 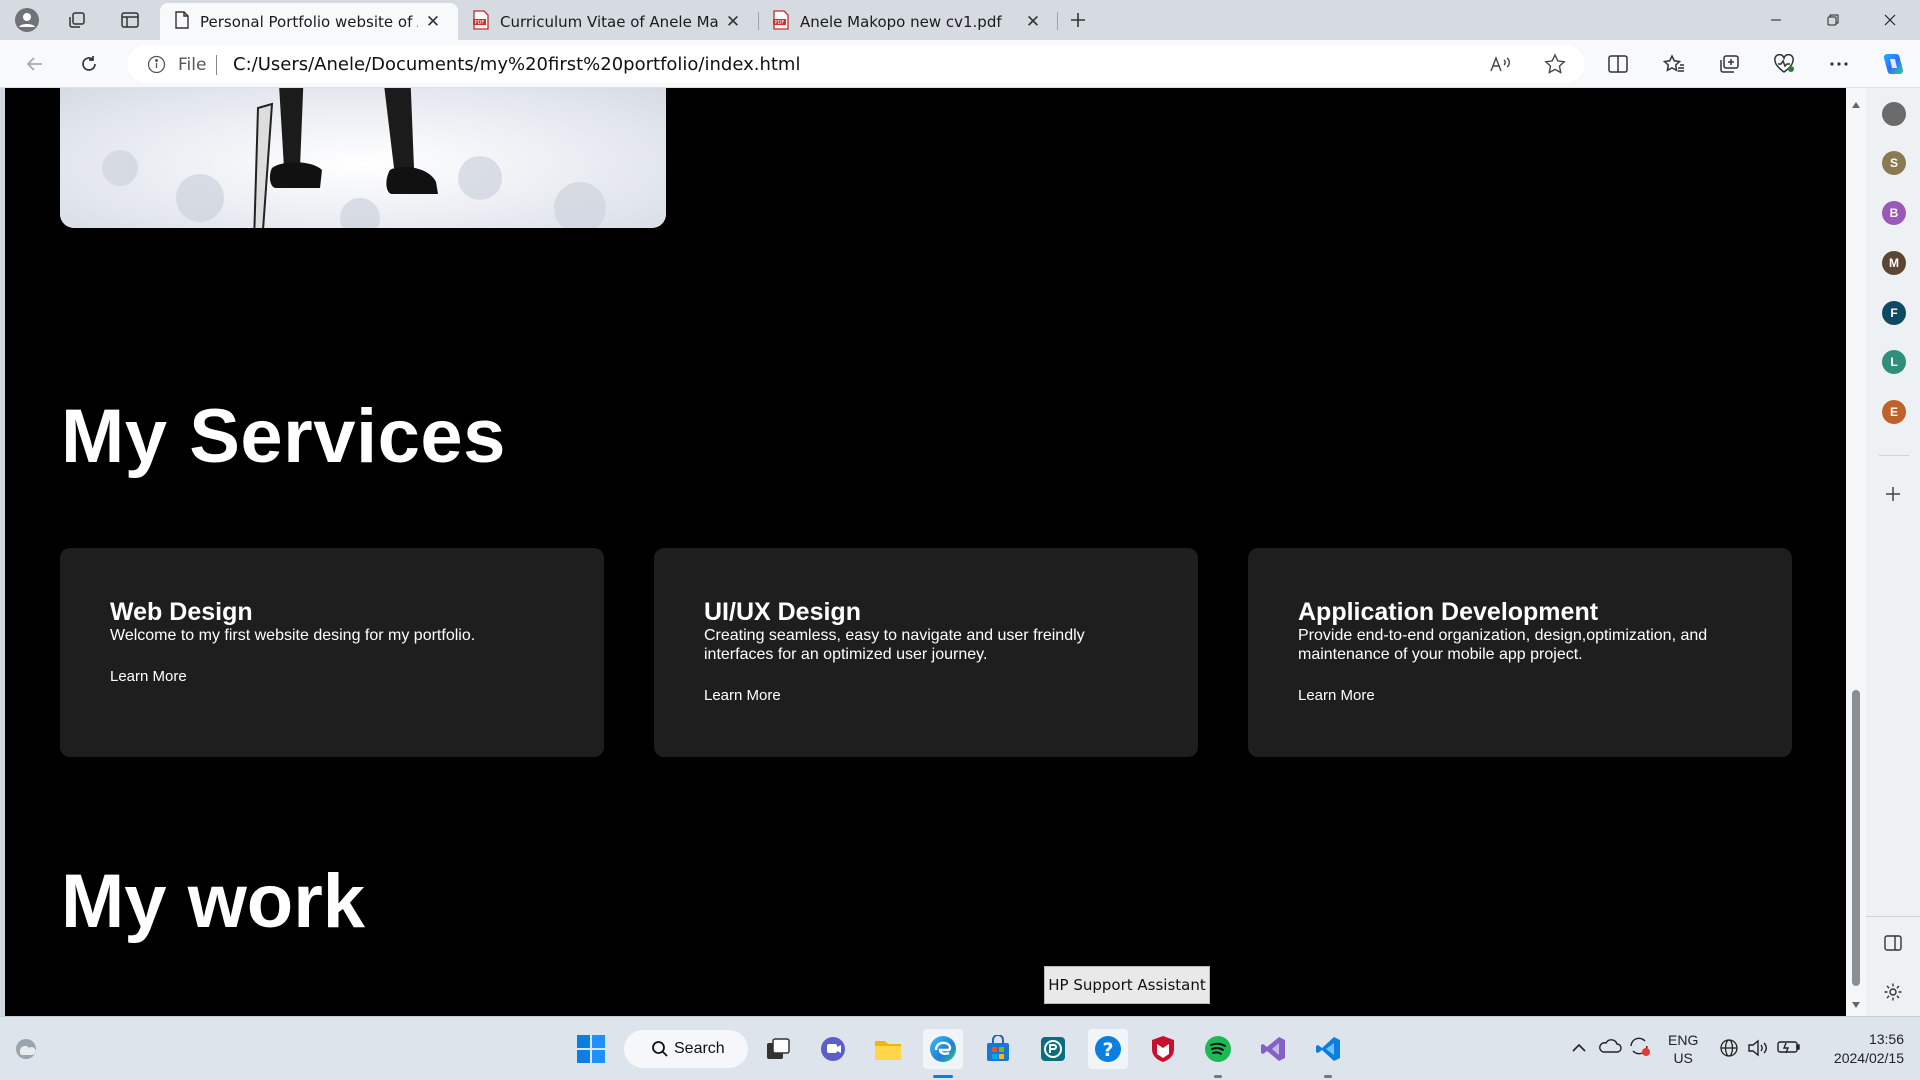 What do you see at coordinates (1328, 1049) in the screenshot?
I see `vscode-icon` at bounding box center [1328, 1049].